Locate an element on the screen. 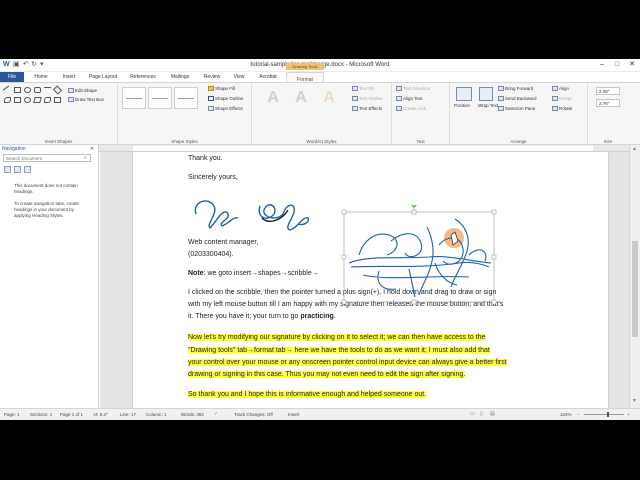 This screenshot has width=640, height=480. browse-headings-icon is located at coordinates (7, 169).